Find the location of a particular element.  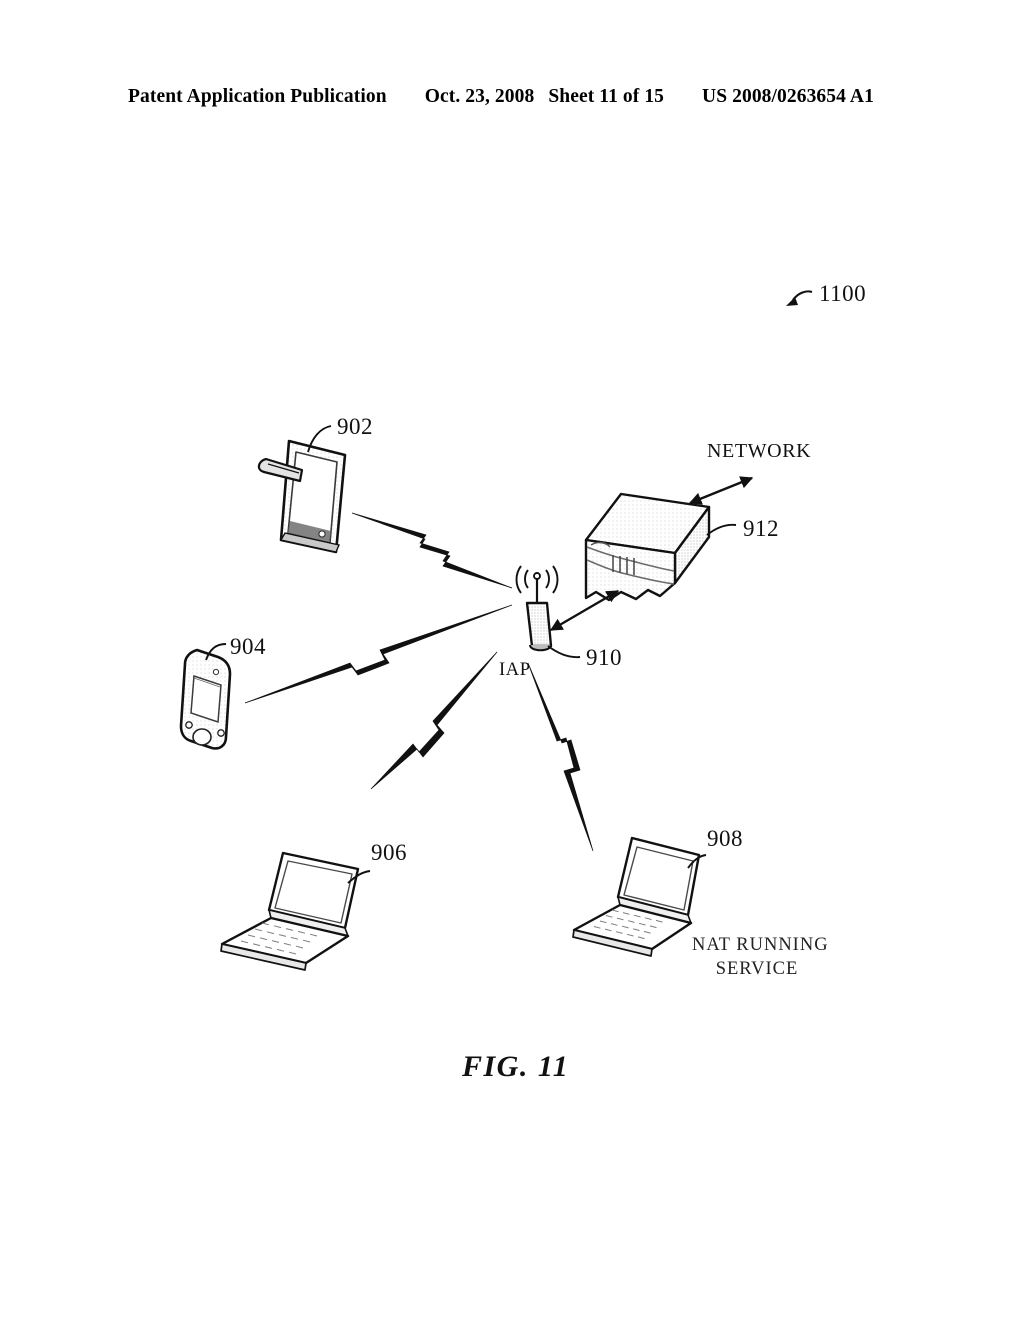

reference-numeral-912: 912 is located at coordinates (761, 528).